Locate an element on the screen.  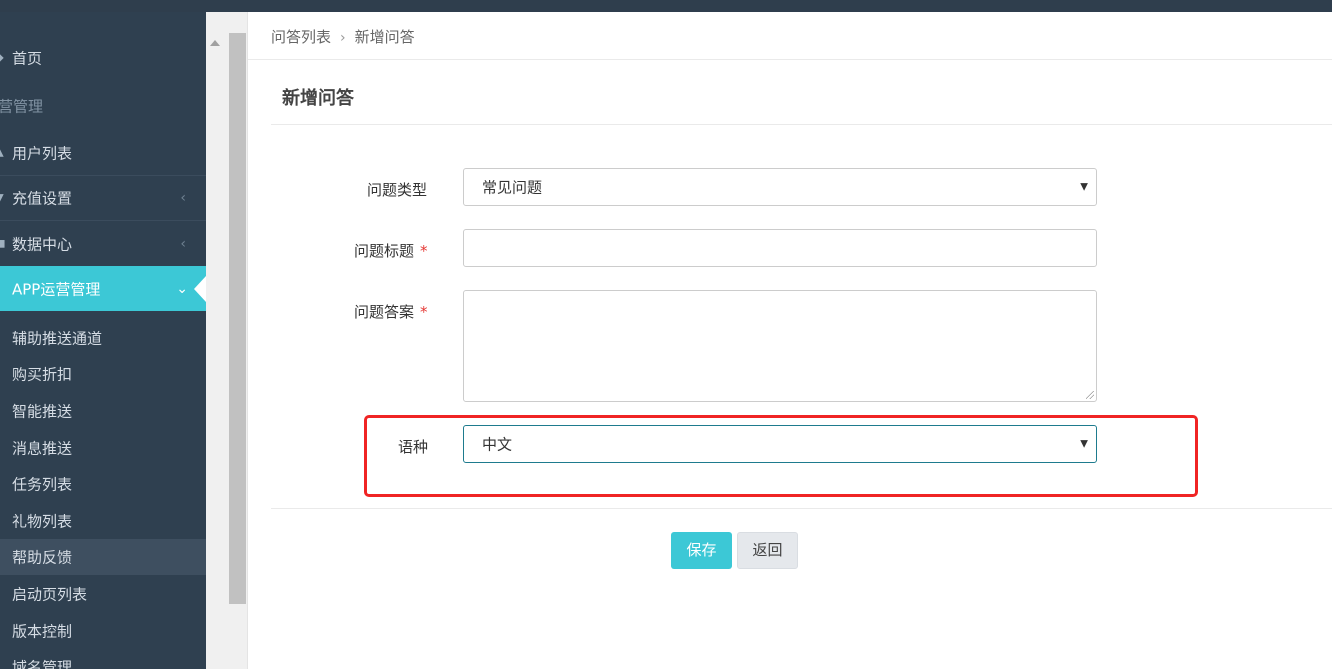
sidebar-item-user-list: ▲ 用户列表 is located at coordinates (103, 153).